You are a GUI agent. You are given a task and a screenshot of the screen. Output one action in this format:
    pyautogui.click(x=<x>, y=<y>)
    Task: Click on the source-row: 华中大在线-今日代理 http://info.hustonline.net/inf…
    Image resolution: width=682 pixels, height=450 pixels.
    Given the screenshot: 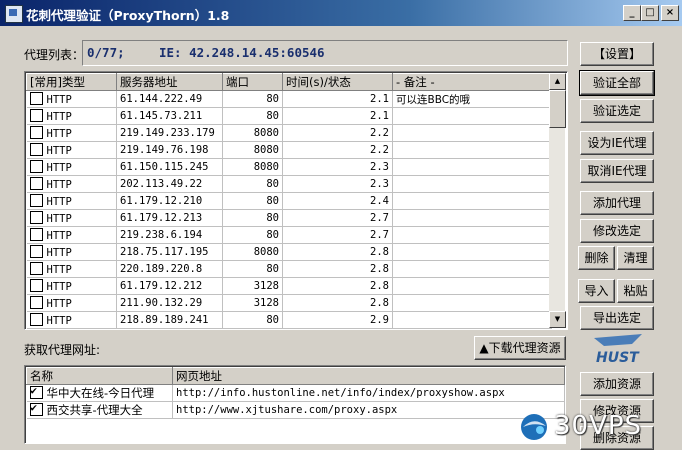 What is the action you would take?
    pyautogui.click(x=295, y=393)
    